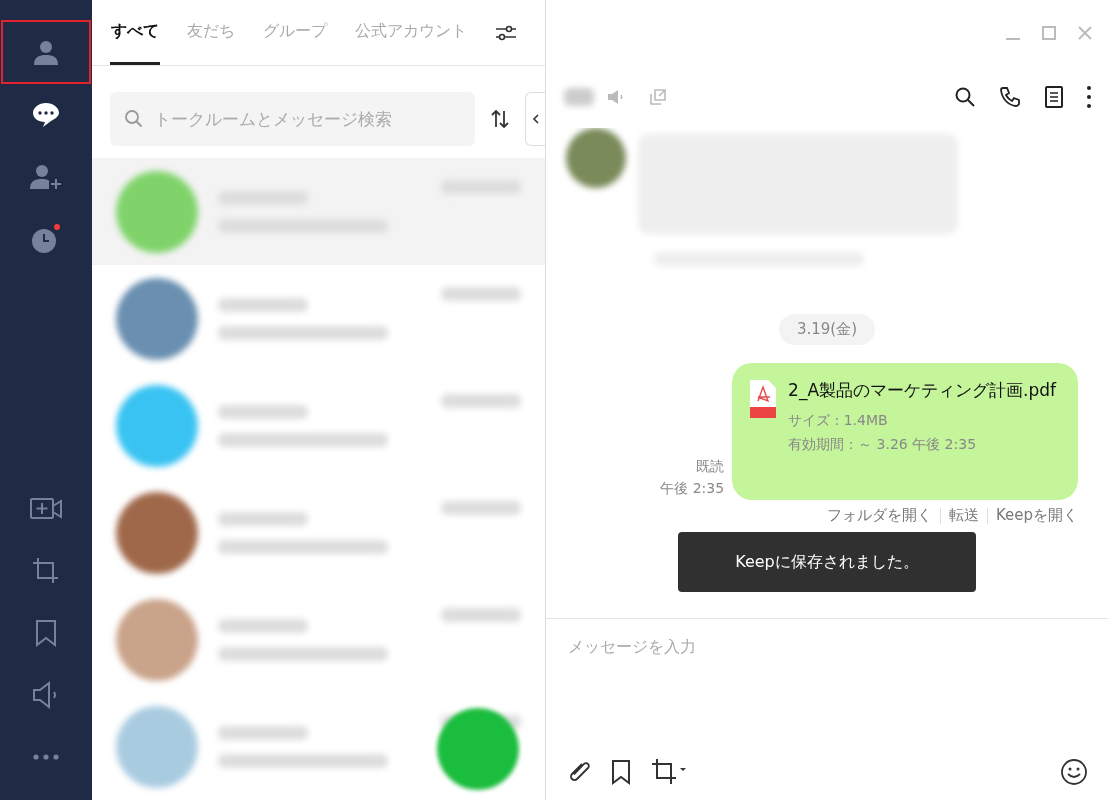  I want to click on blurred-avatar, so click(596, 158).